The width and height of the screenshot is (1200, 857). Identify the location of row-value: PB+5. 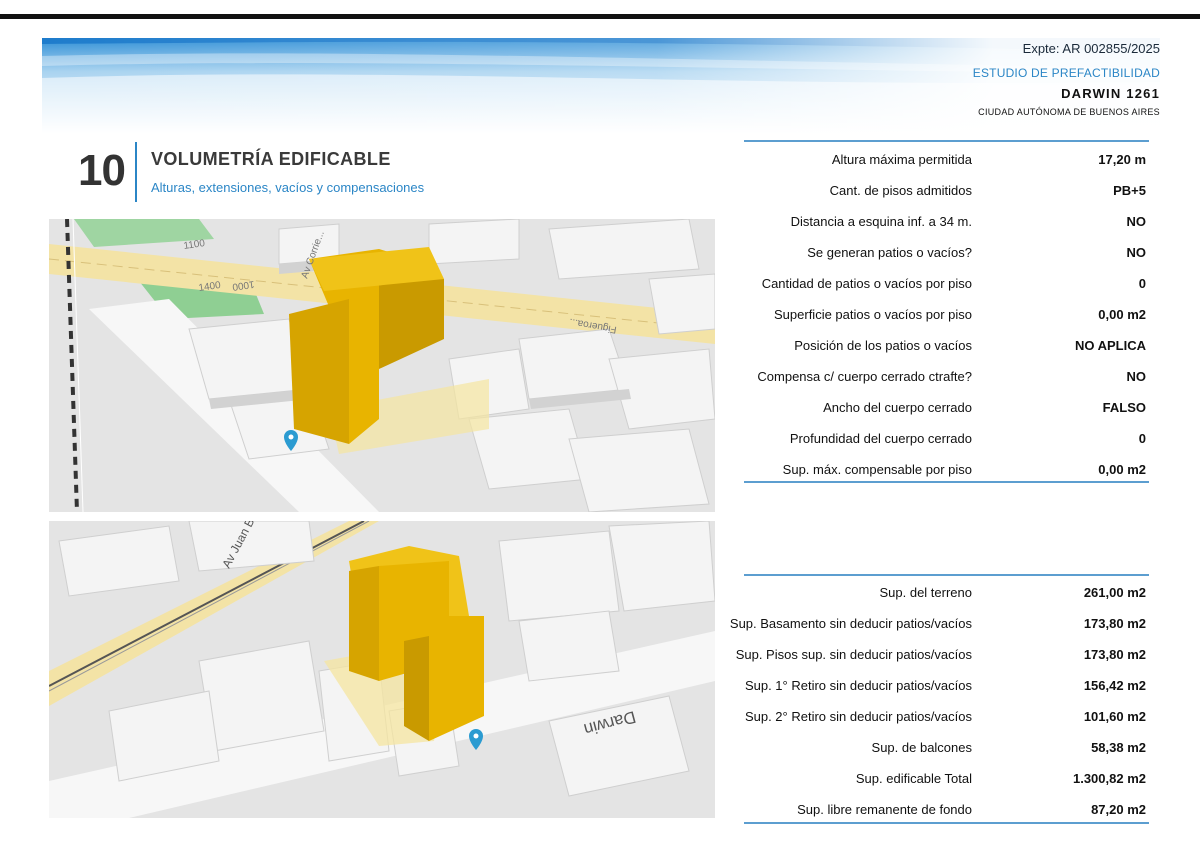
(1129, 190).